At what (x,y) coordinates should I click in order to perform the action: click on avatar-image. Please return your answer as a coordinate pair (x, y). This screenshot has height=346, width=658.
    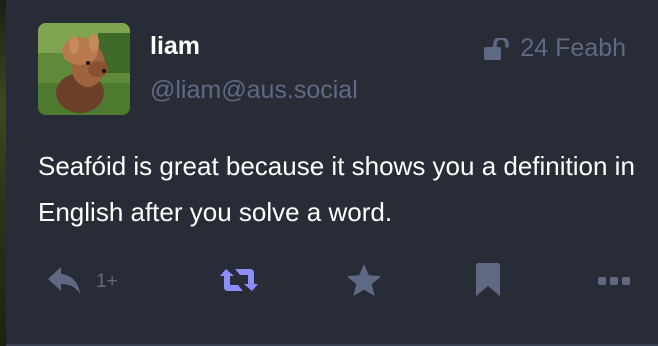
    Looking at the image, I should click on (84, 69).